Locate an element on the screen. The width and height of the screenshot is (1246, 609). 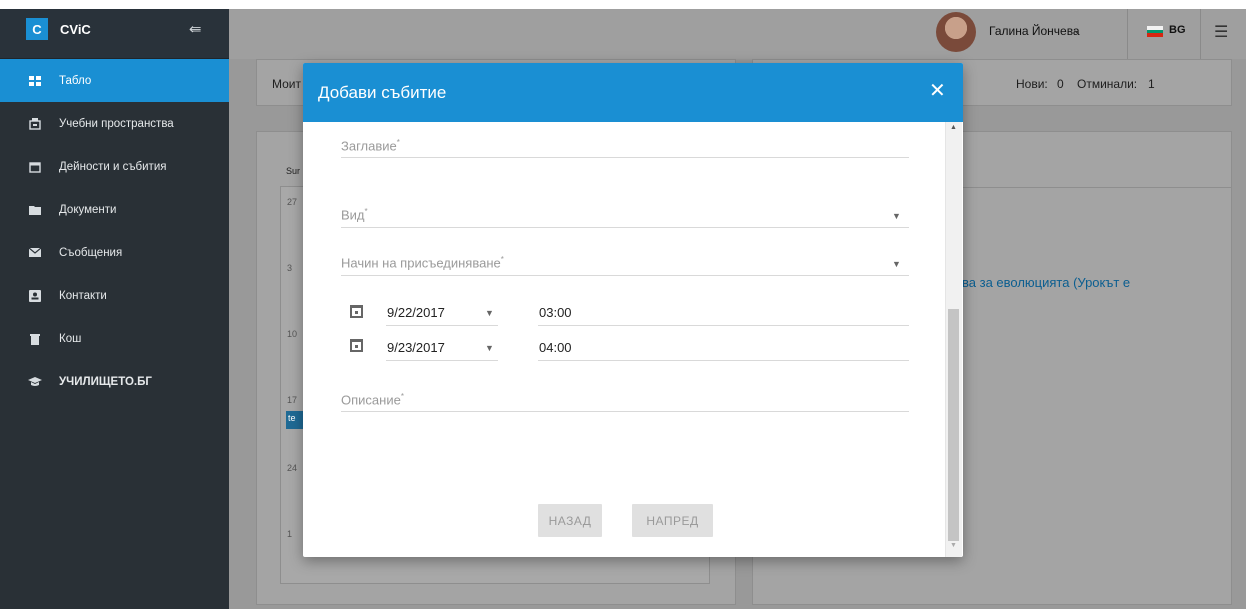
sidebar-item-label: Кош is located at coordinates (70, 338).